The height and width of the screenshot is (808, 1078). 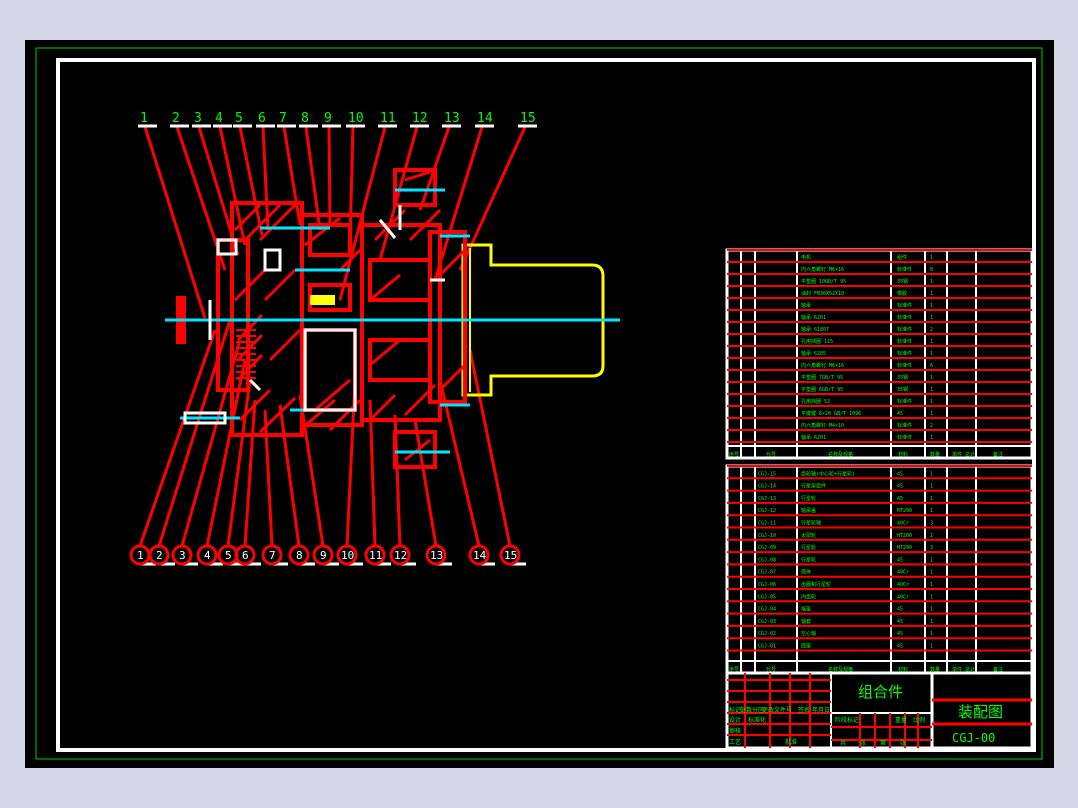 What do you see at coordinates (808, 633) in the screenshot?
I see `table-cell-name: 空心轴` at bounding box center [808, 633].